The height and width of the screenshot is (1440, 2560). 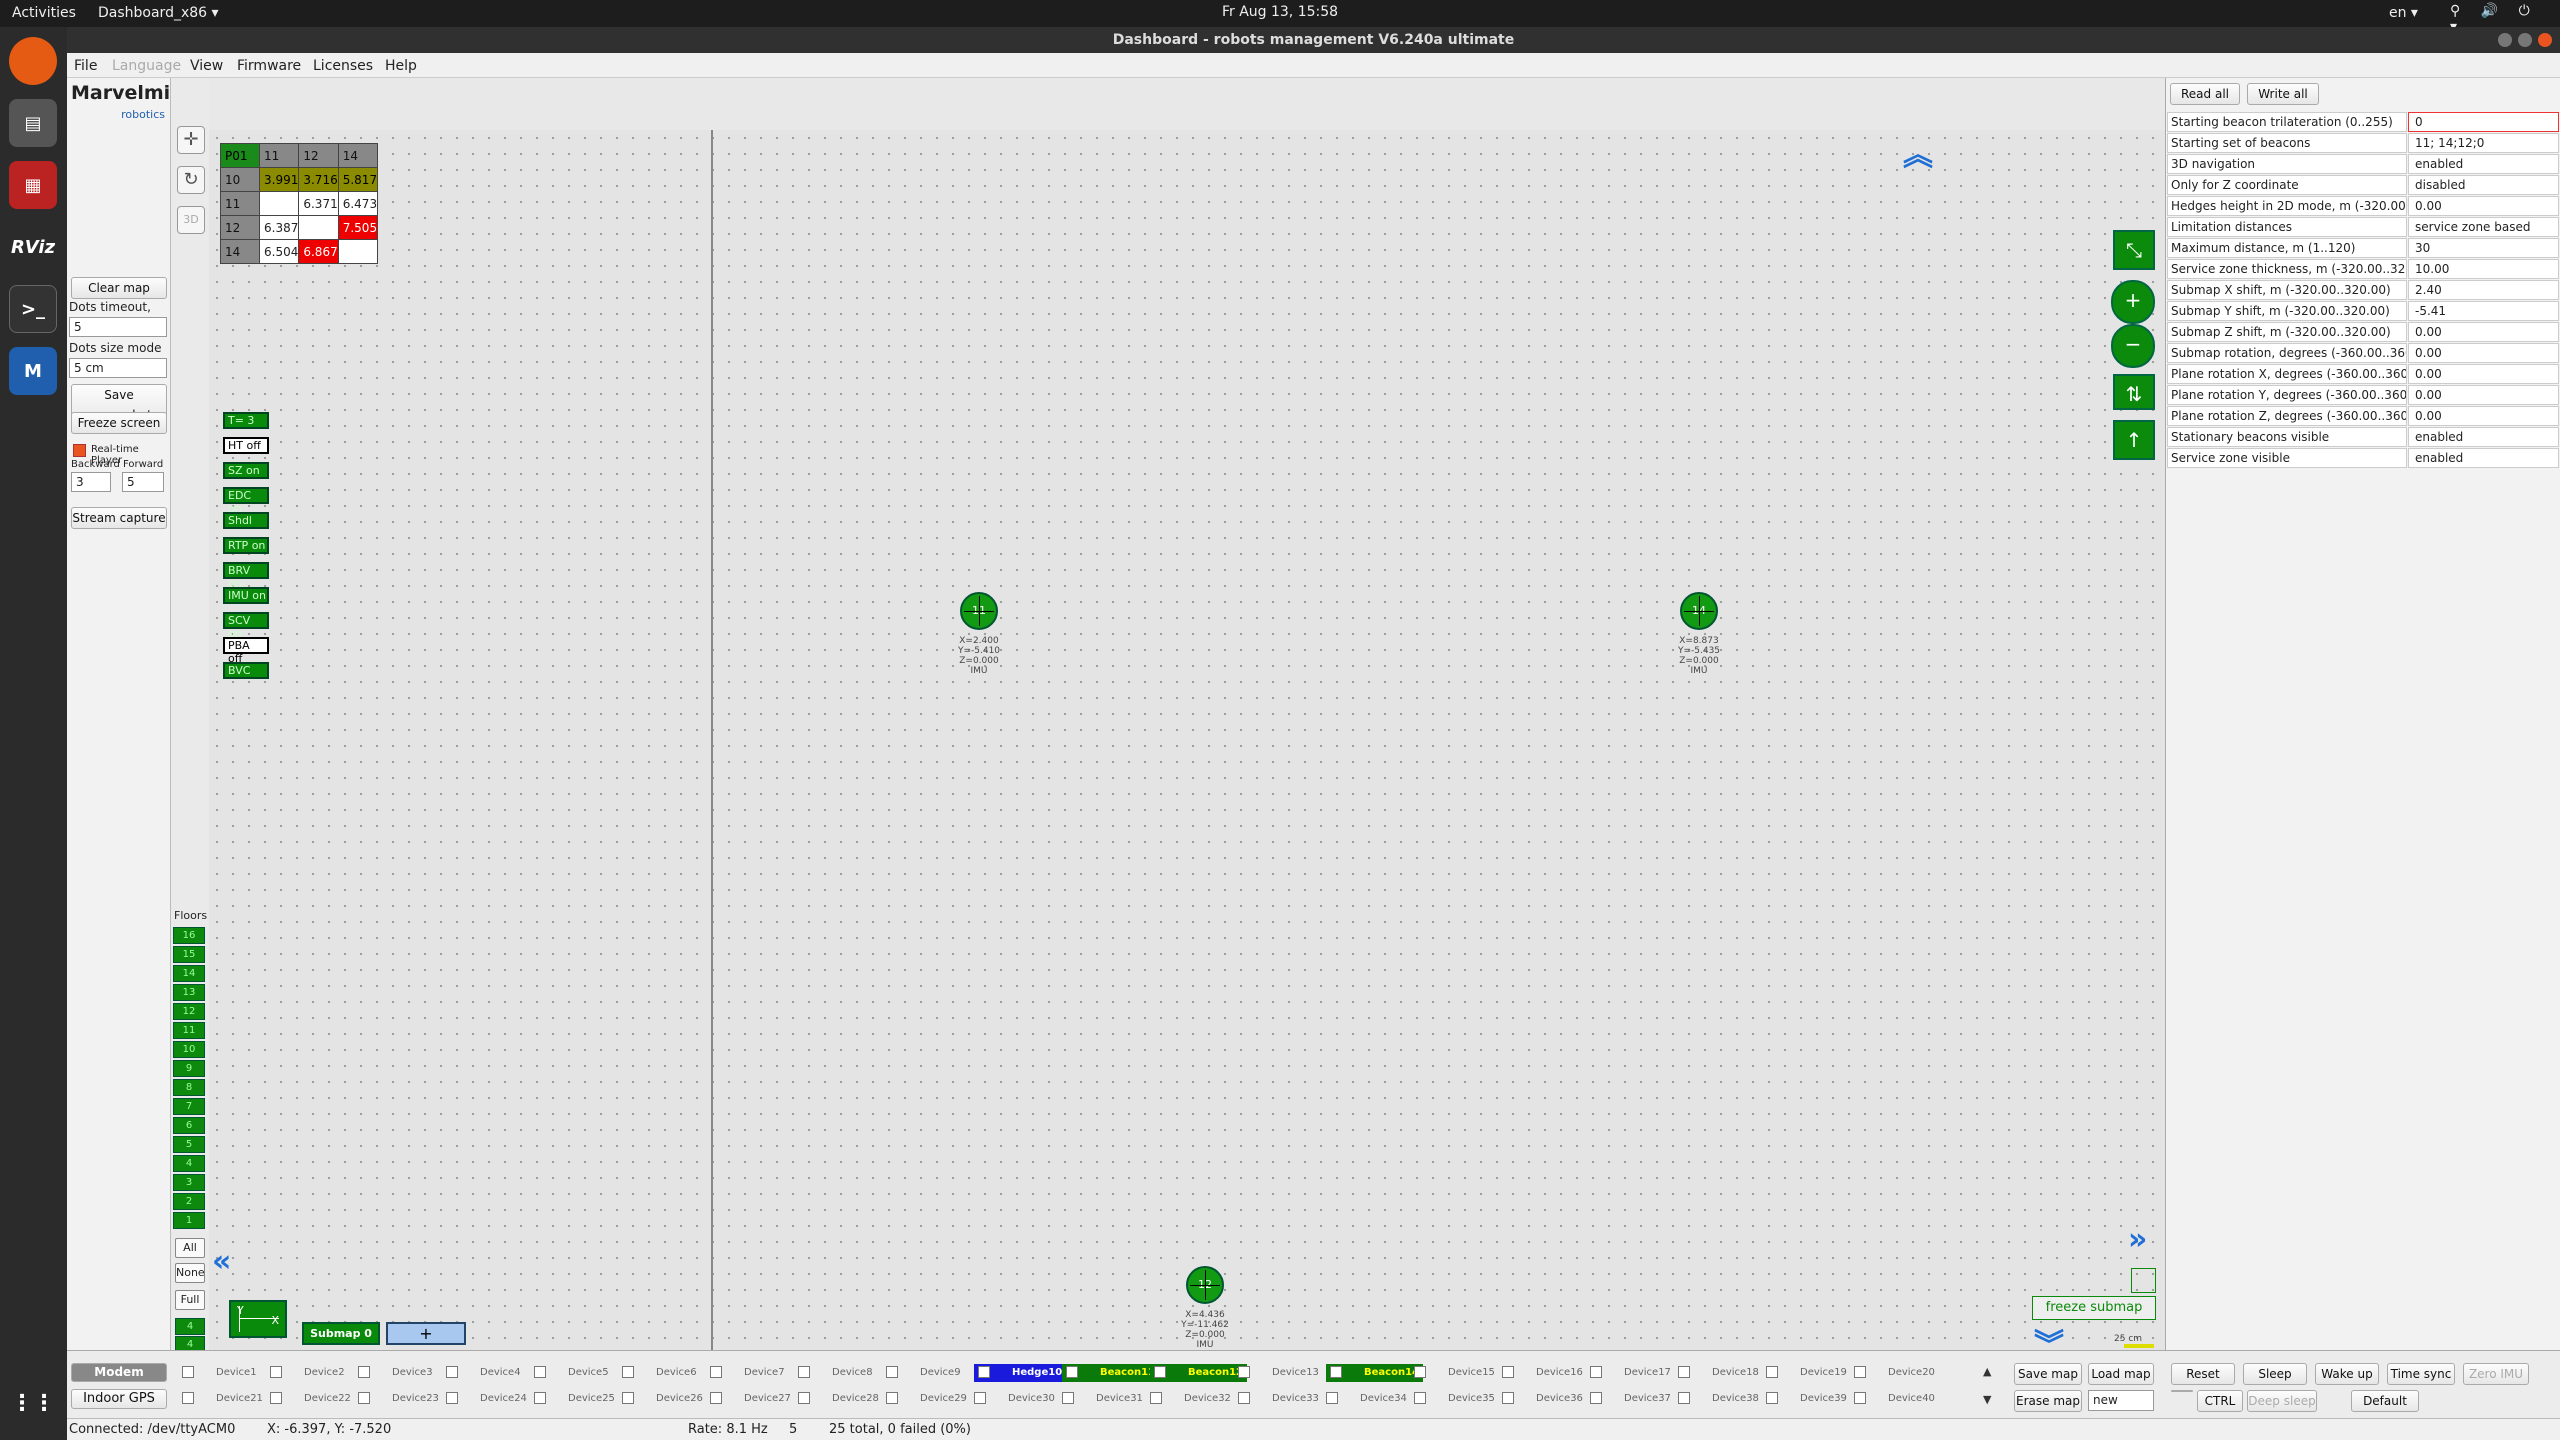 I want to click on device-slot: Device1, so click(x=219, y=1373).